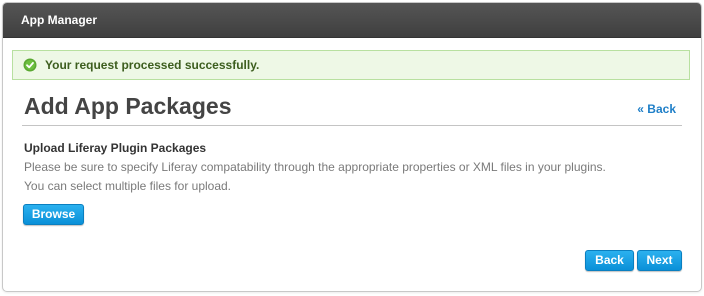  I want to click on portlet-title-bar: App Manager, so click(352, 20).